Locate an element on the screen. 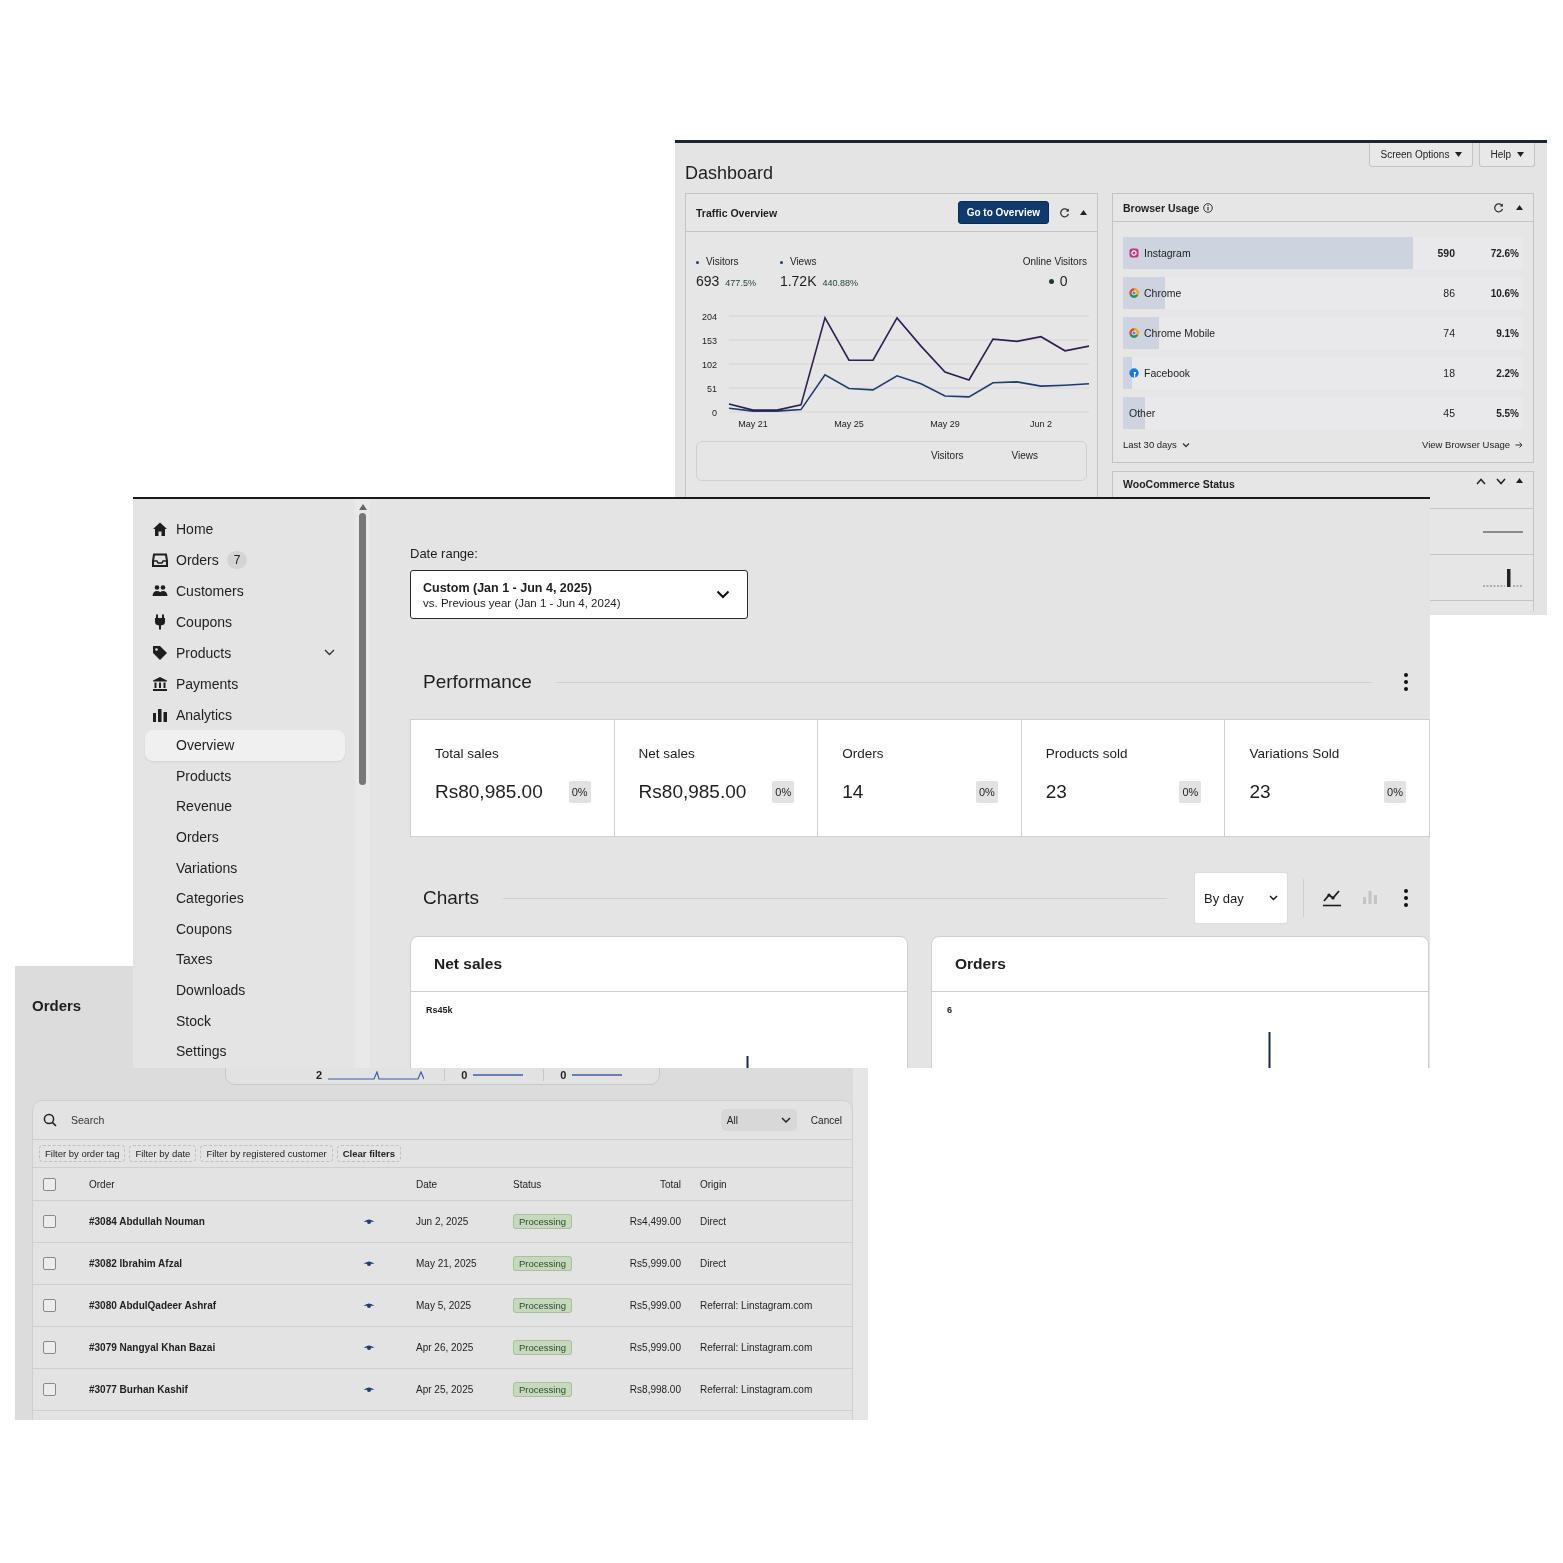  sidebar-subitem: Revenue is located at coordinates (245, 806).